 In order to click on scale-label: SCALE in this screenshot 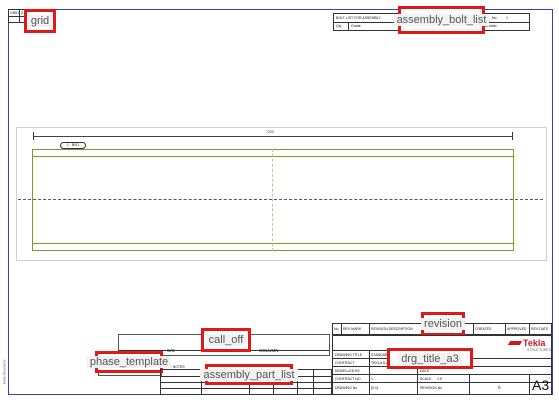, I will do `click(426, 379)`.